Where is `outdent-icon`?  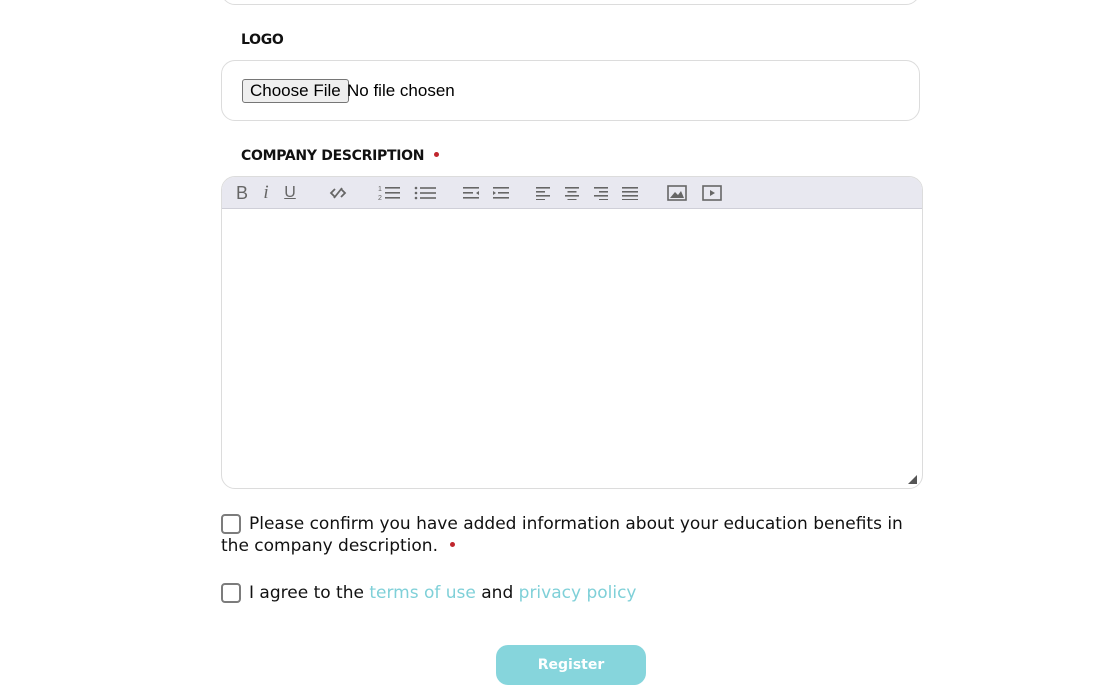
outdent-icon is located at coordinates (472, 193).